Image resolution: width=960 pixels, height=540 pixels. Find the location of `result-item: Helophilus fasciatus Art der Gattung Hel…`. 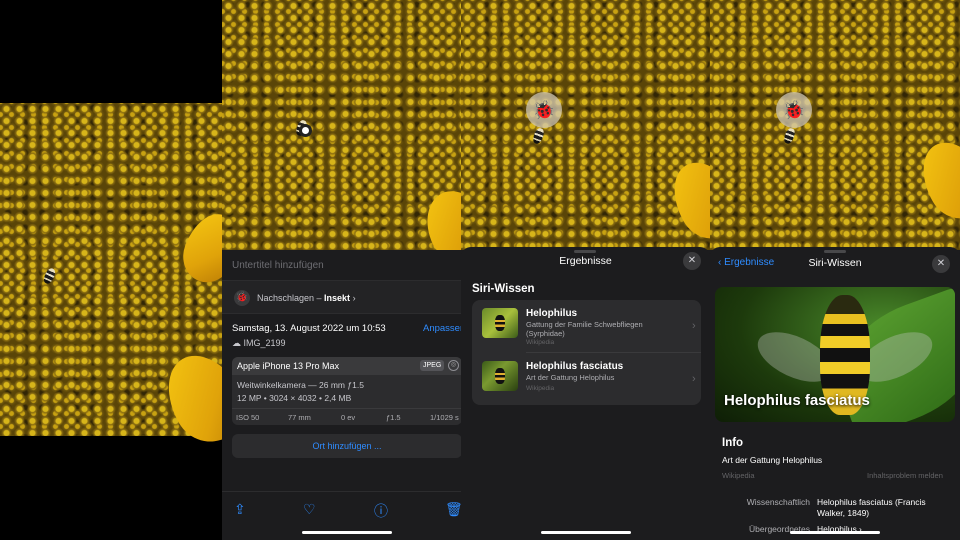

result-item: Helophilus fasciatus Art der Gattung Hel… is located at coordinates (586, 379).